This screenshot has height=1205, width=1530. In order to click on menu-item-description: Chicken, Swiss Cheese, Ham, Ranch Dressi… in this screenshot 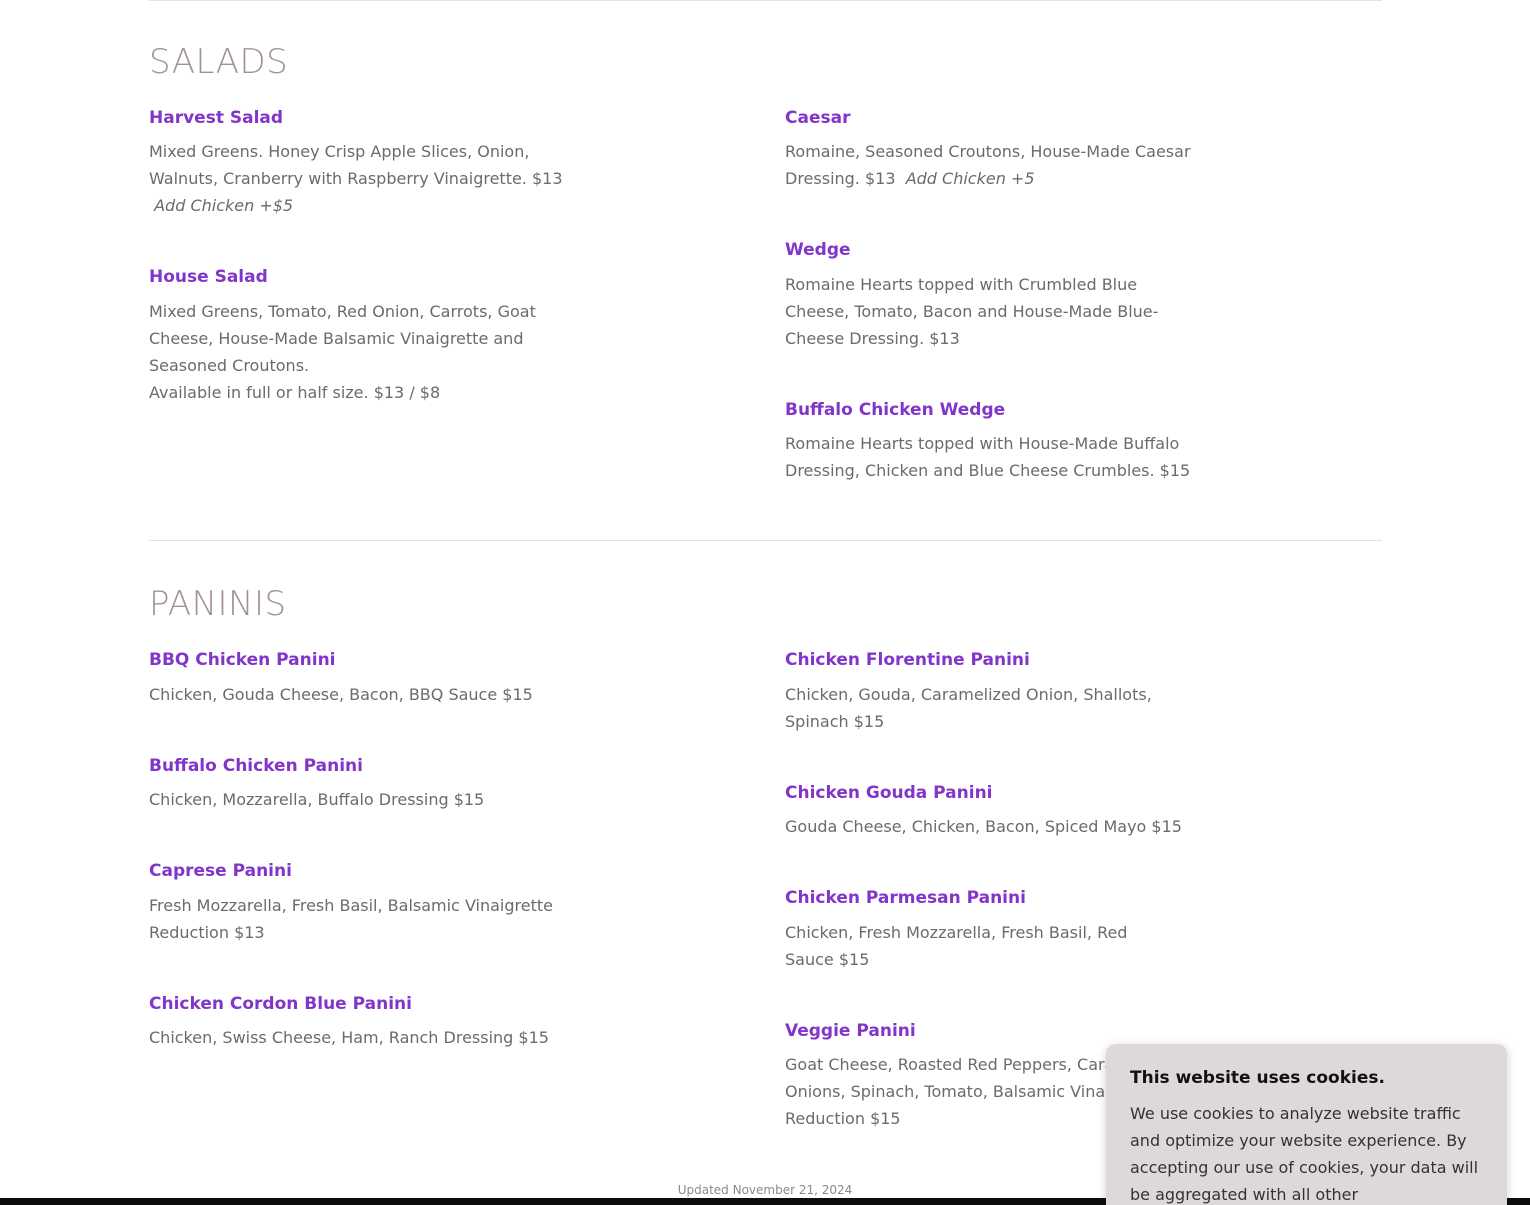, I will do `click(349, 1037)`.